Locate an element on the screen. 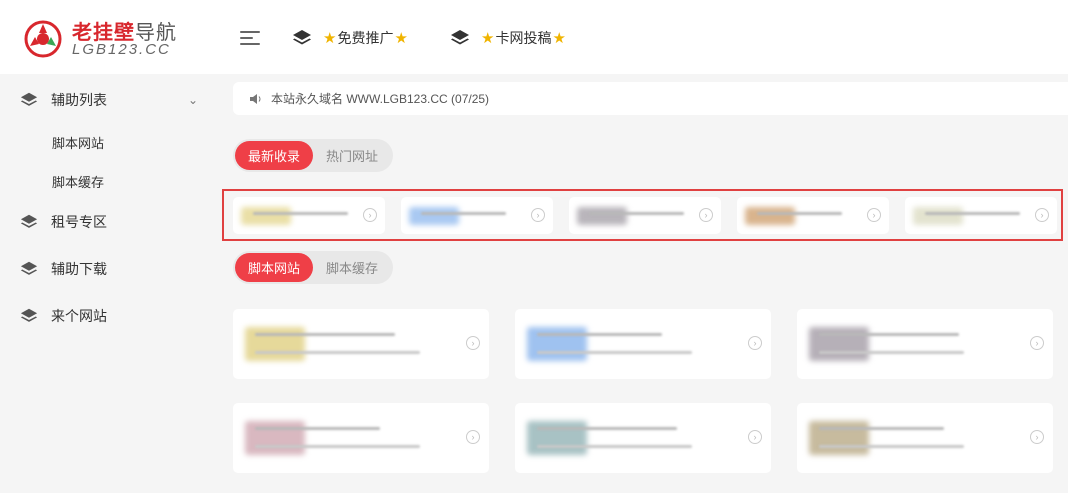 Image resolution: width=1068 pixels, height=493 pixels. sidebar-item-label: 辅助列表 is located at coordinates (79, 100).